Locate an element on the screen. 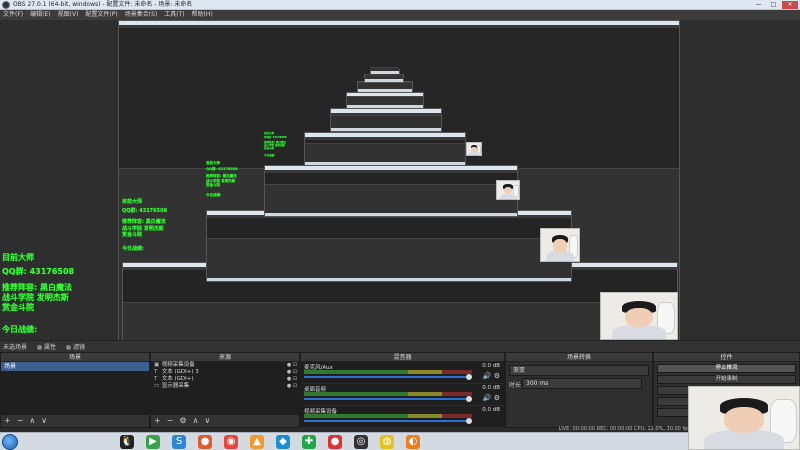 The image size is (800, 450). start-button is located at coordinates (10, 442).